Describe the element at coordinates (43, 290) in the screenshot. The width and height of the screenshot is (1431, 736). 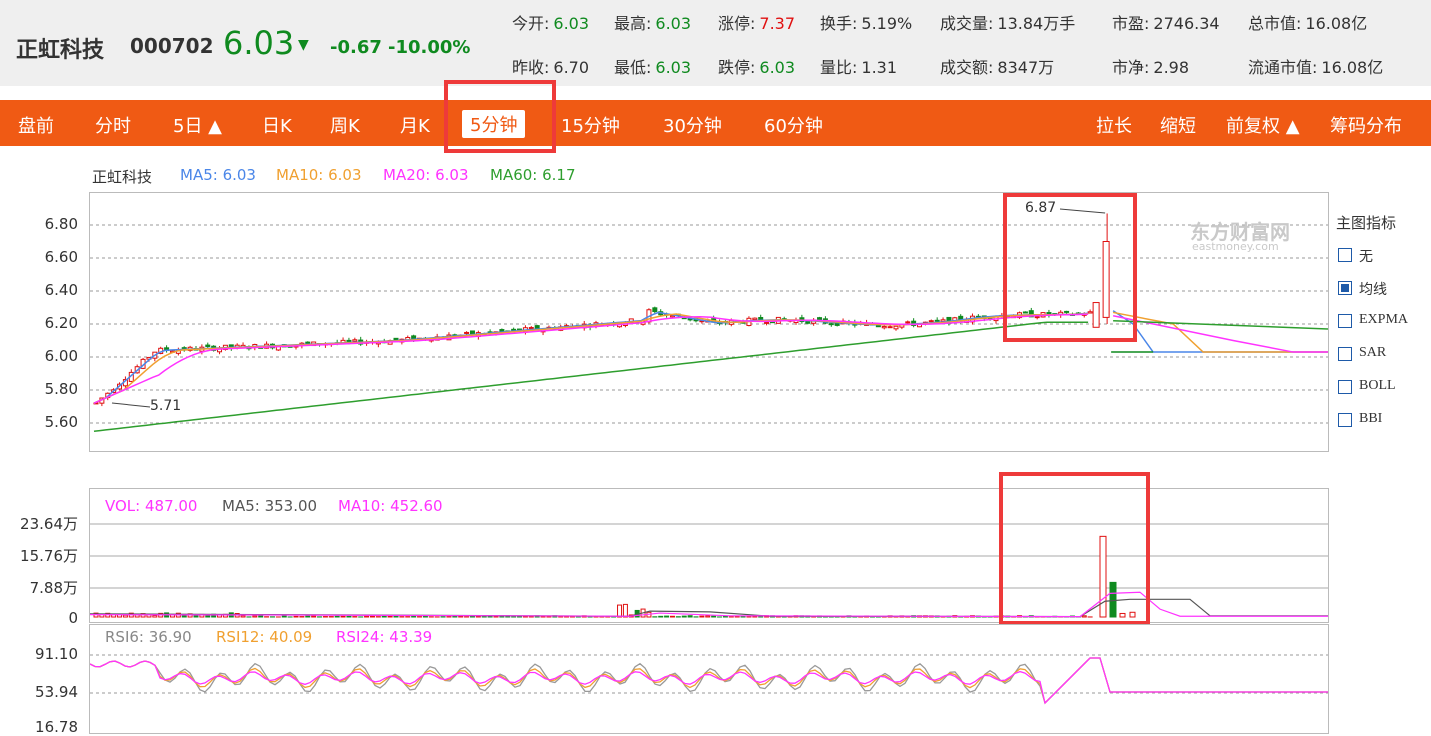
I see `y-tick-label: 6.40` at that location.